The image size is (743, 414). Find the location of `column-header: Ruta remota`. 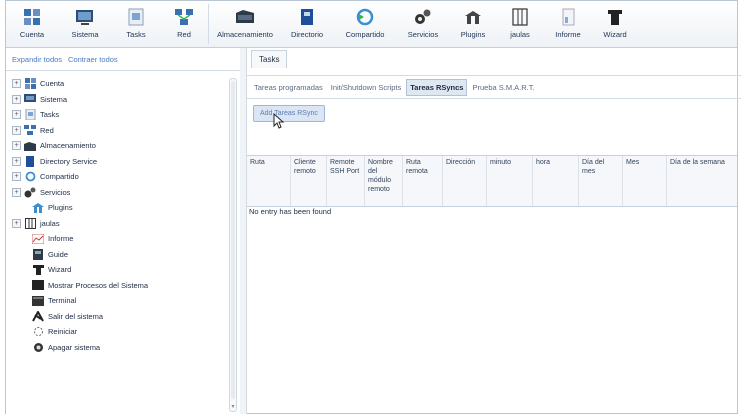

column-header: Ruta remota is located at coordinates (423, 181).